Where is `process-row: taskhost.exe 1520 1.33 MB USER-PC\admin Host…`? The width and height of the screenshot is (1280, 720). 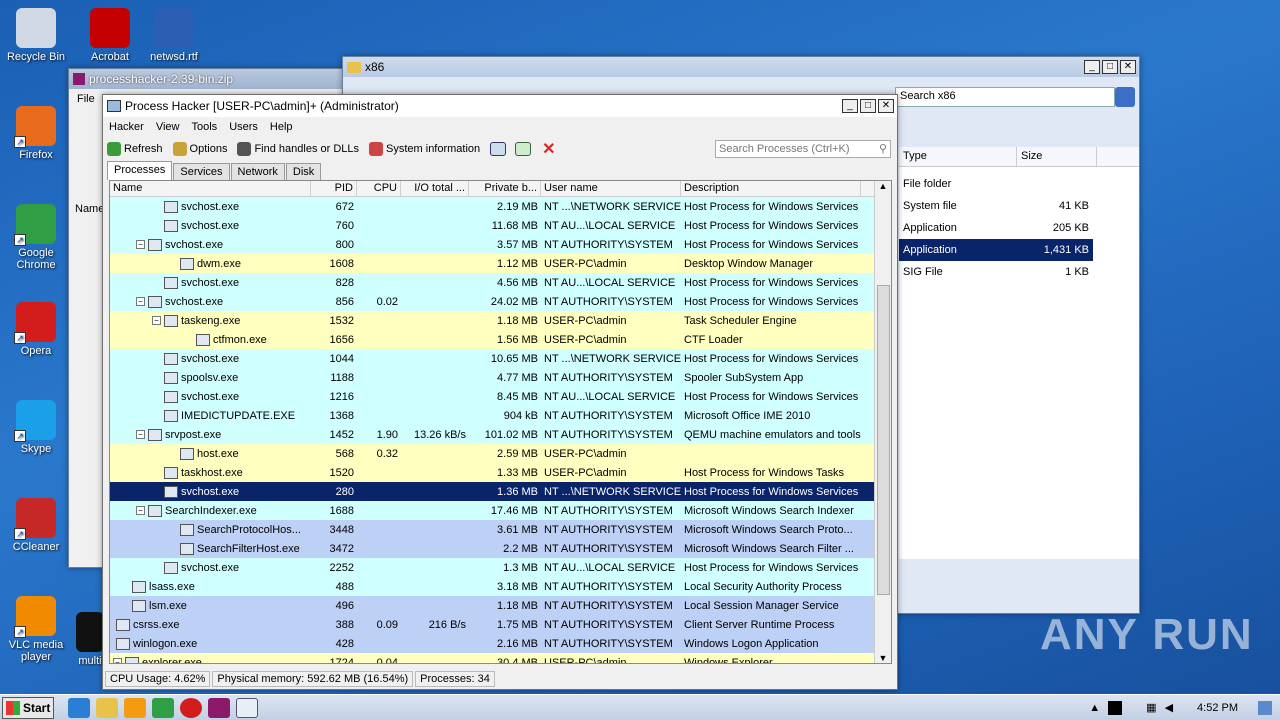
process-row: taskhost.exe 1520 1.33 MB USER-PC\admin Host… is located at coordinates (500, 472).